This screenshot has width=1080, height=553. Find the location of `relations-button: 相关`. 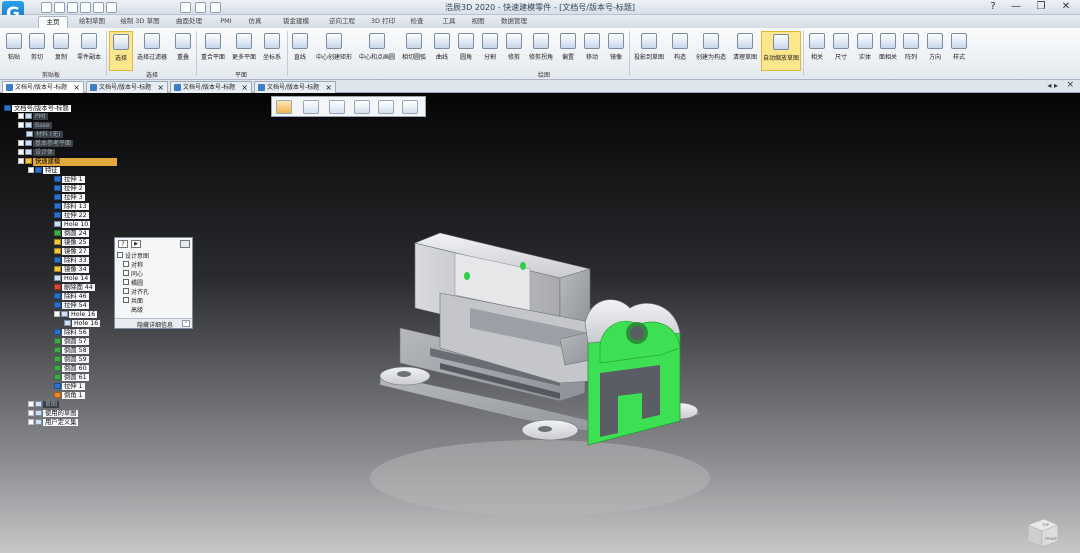

relations-button: 相关 is located at coordinates (817, 51).